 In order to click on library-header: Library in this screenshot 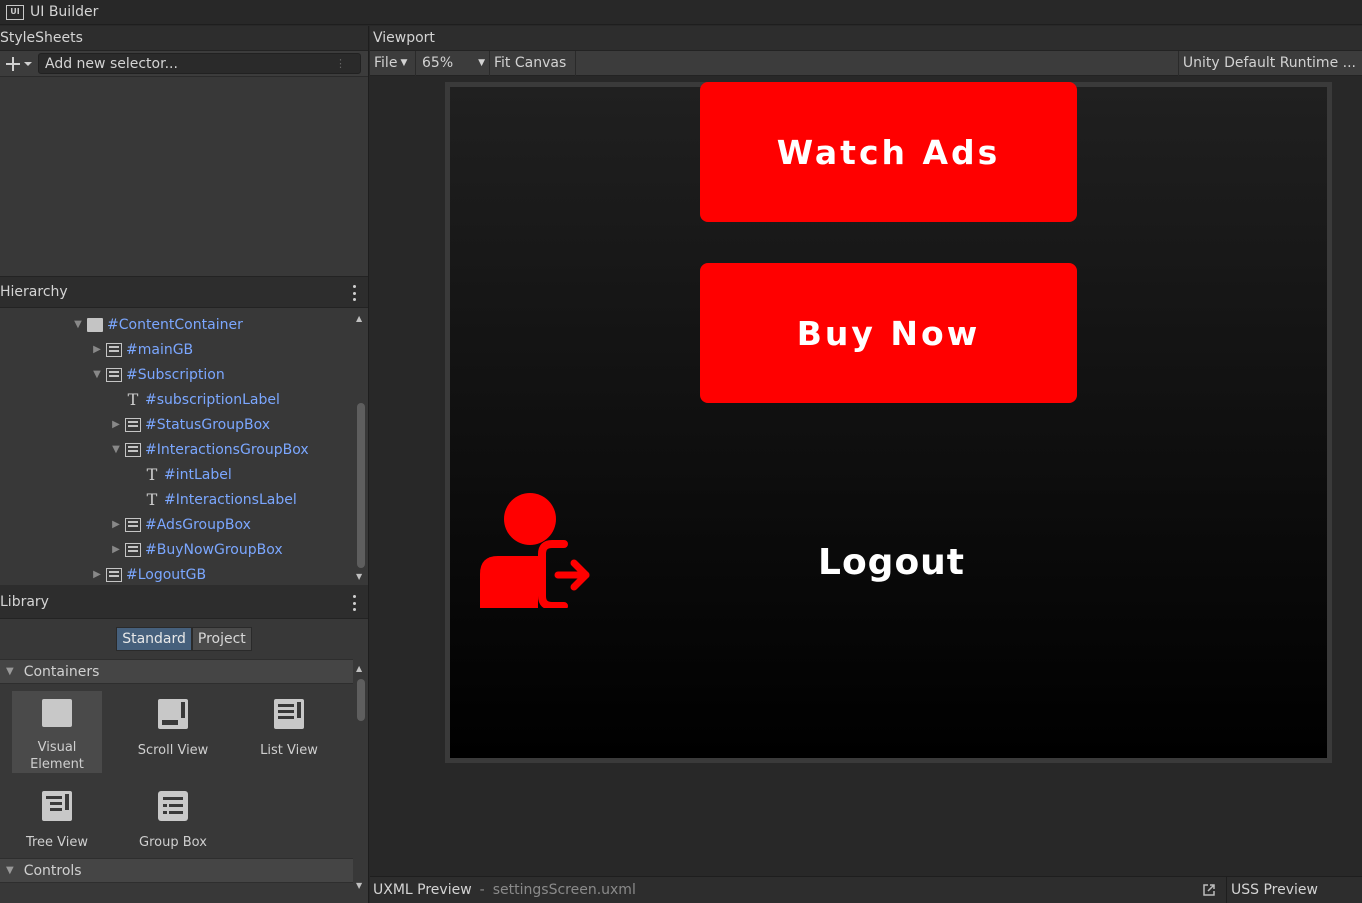, I will do `click(184, 602)`.